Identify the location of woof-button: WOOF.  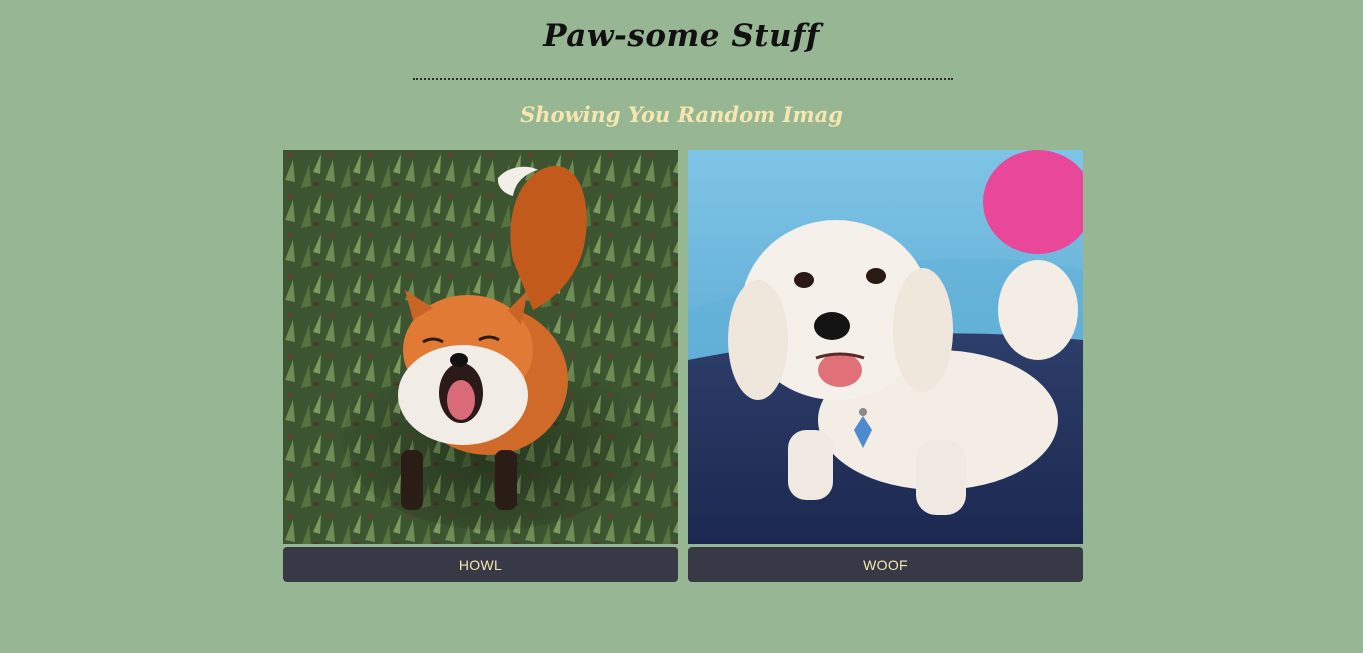
(885, 564).